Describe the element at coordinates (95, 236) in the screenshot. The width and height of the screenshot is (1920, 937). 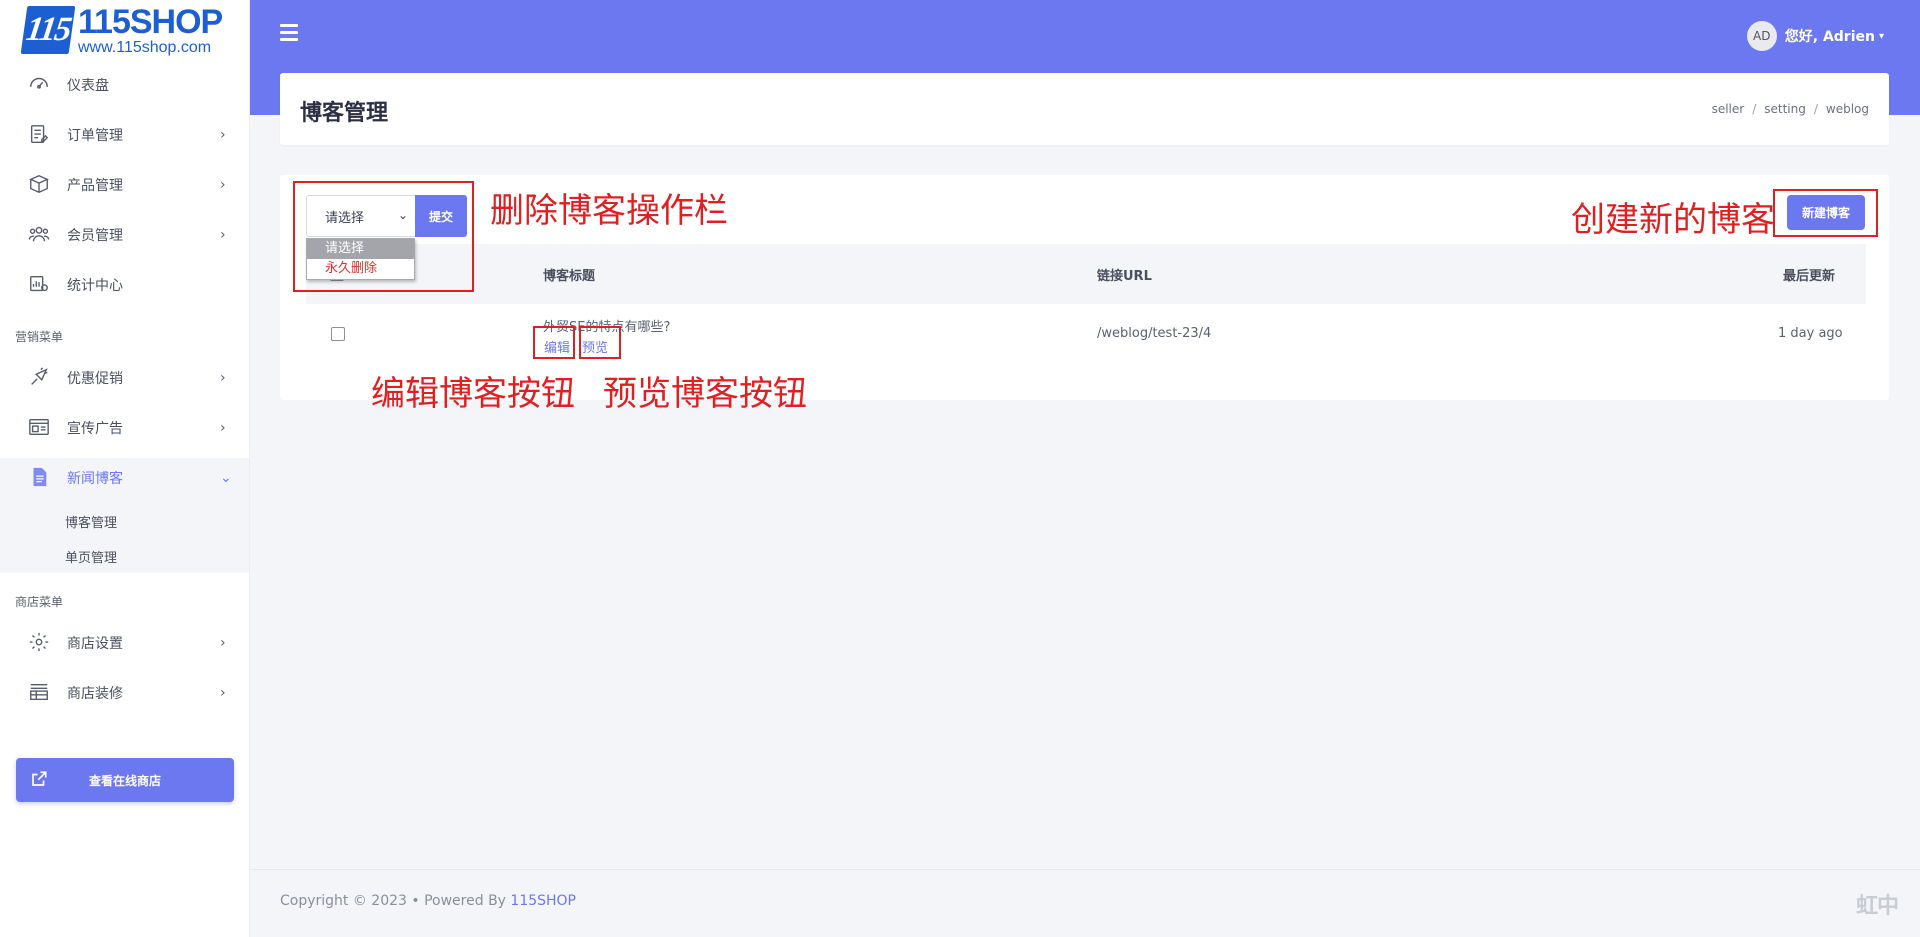
I see `sidebar-item-label: 会员管理` at that location.